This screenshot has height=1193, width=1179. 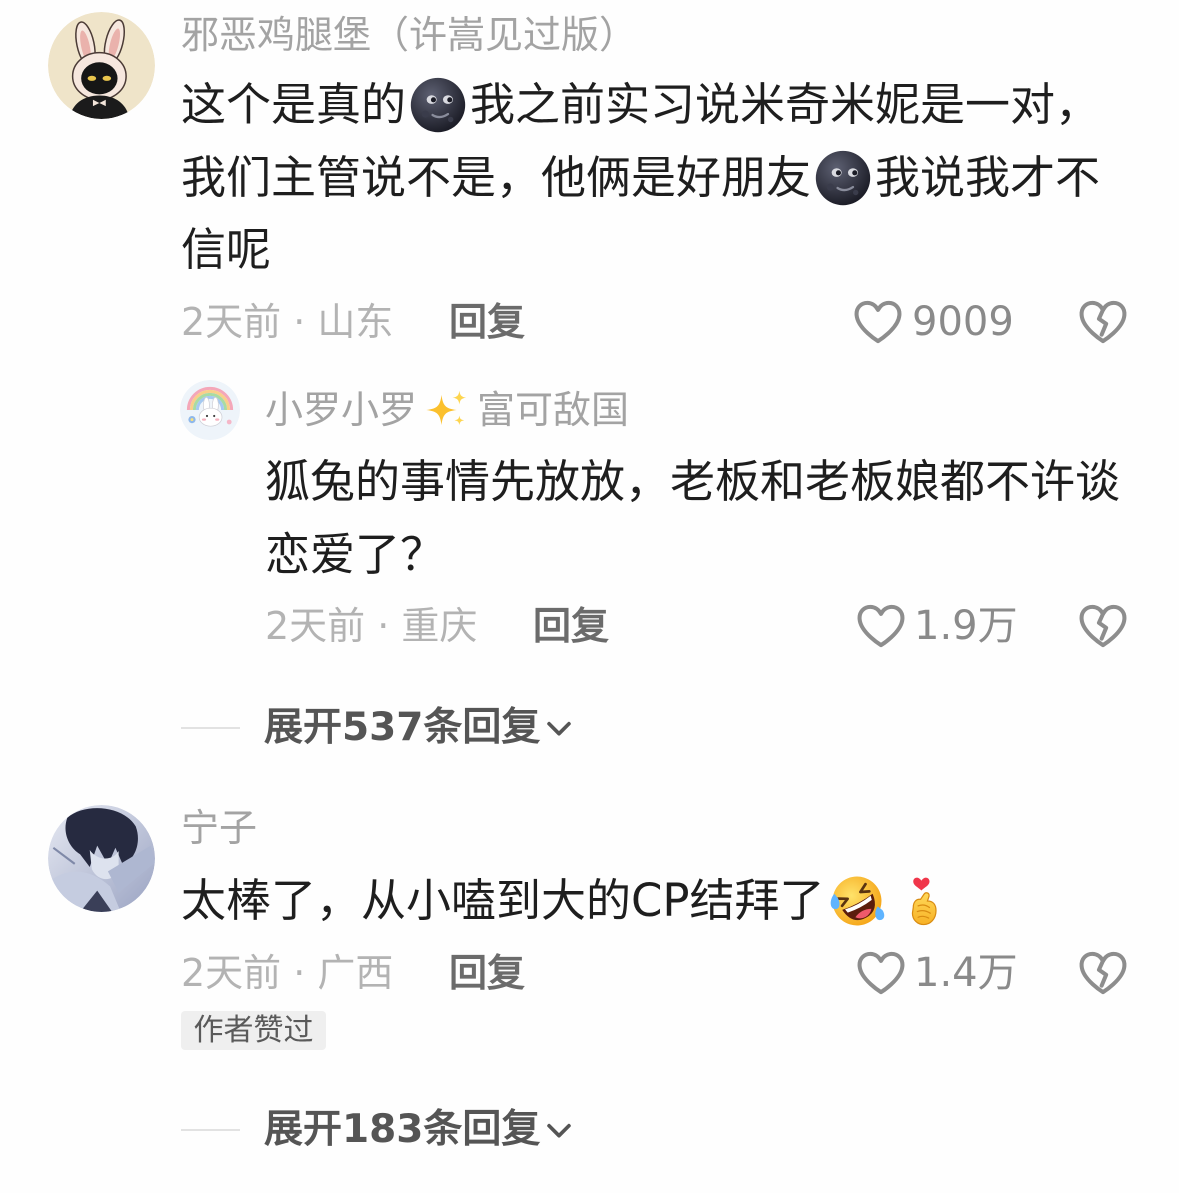 I want to click on rainbow-bunny-avatar, so click(x=210, y=410).